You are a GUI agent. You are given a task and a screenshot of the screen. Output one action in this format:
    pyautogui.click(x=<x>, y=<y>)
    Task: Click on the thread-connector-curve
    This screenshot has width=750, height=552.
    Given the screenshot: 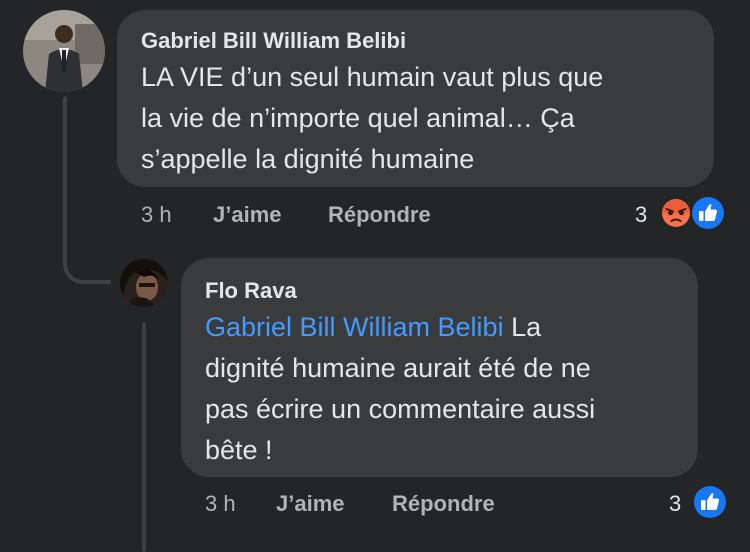 What is the action you would take?
    pyautogui.click(x=87, y=257)
    